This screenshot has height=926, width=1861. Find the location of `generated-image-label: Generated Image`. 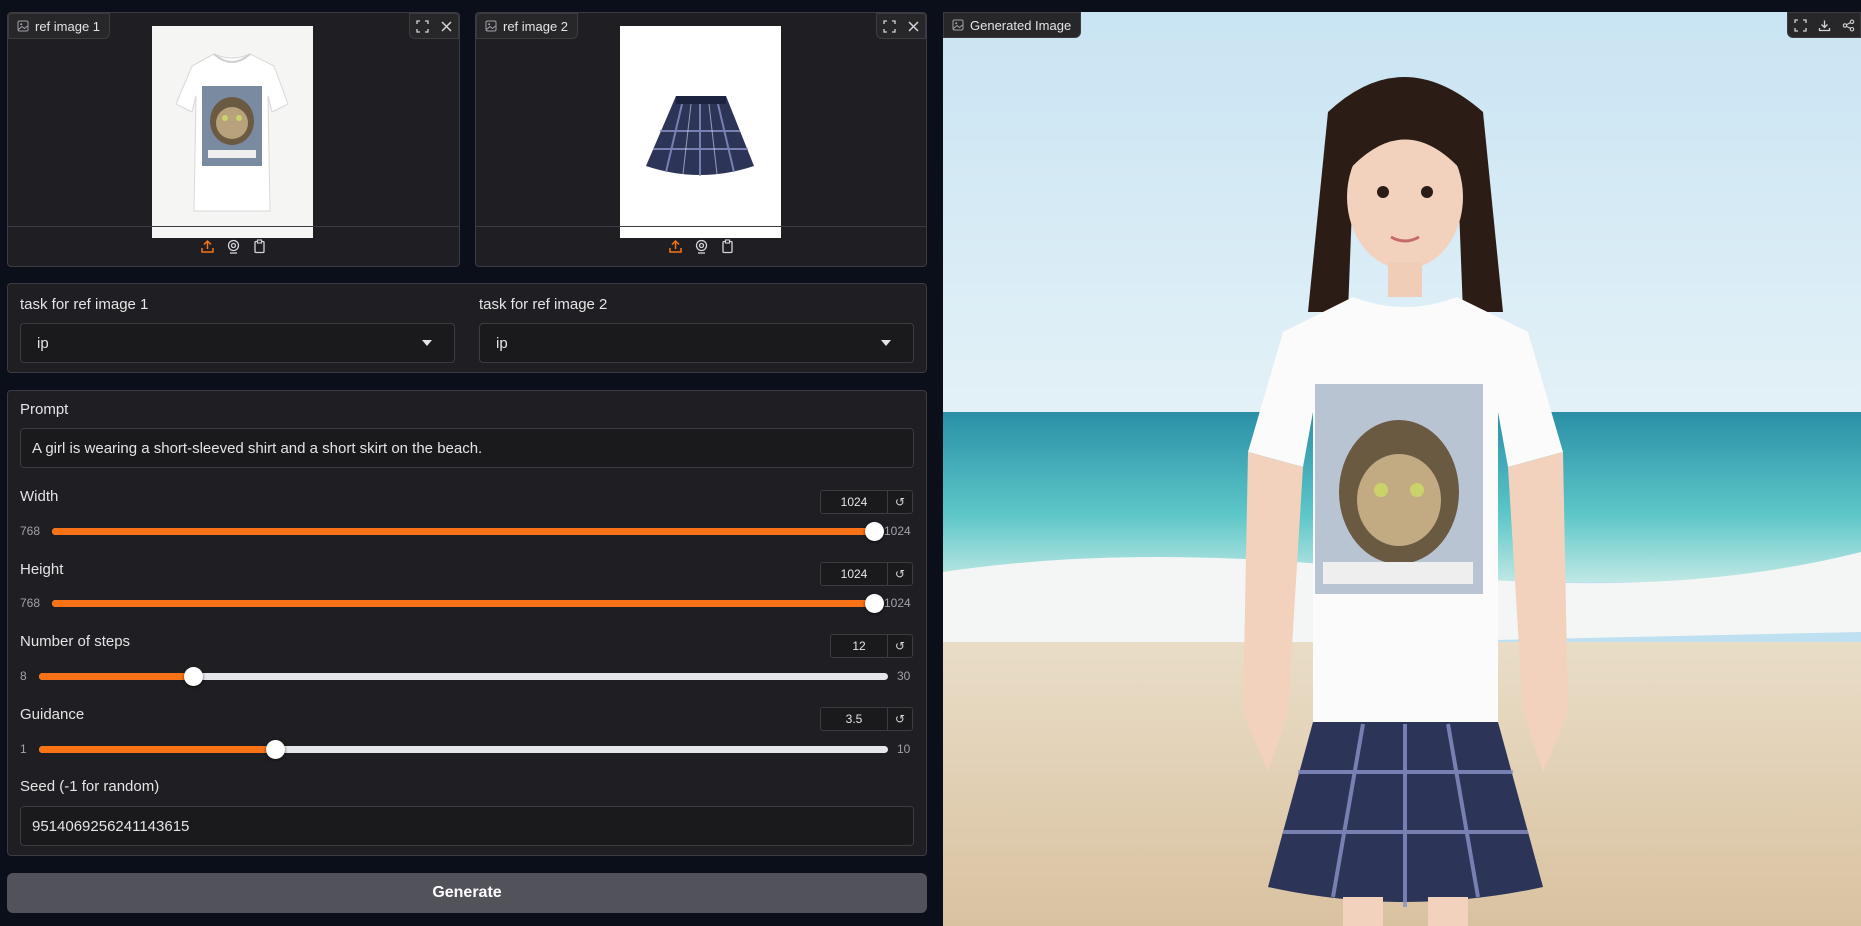

generated-image-label: Generated Image is located at coordinates (1012, 25).